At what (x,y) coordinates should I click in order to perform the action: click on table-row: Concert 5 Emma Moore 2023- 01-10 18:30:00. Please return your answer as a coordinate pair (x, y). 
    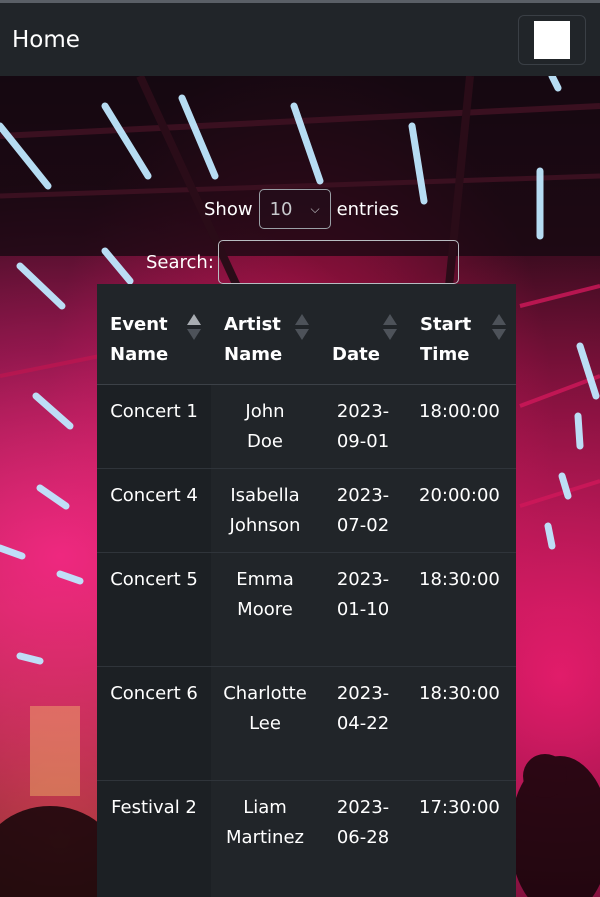
    Looking at the image, I should click on (306, 609).